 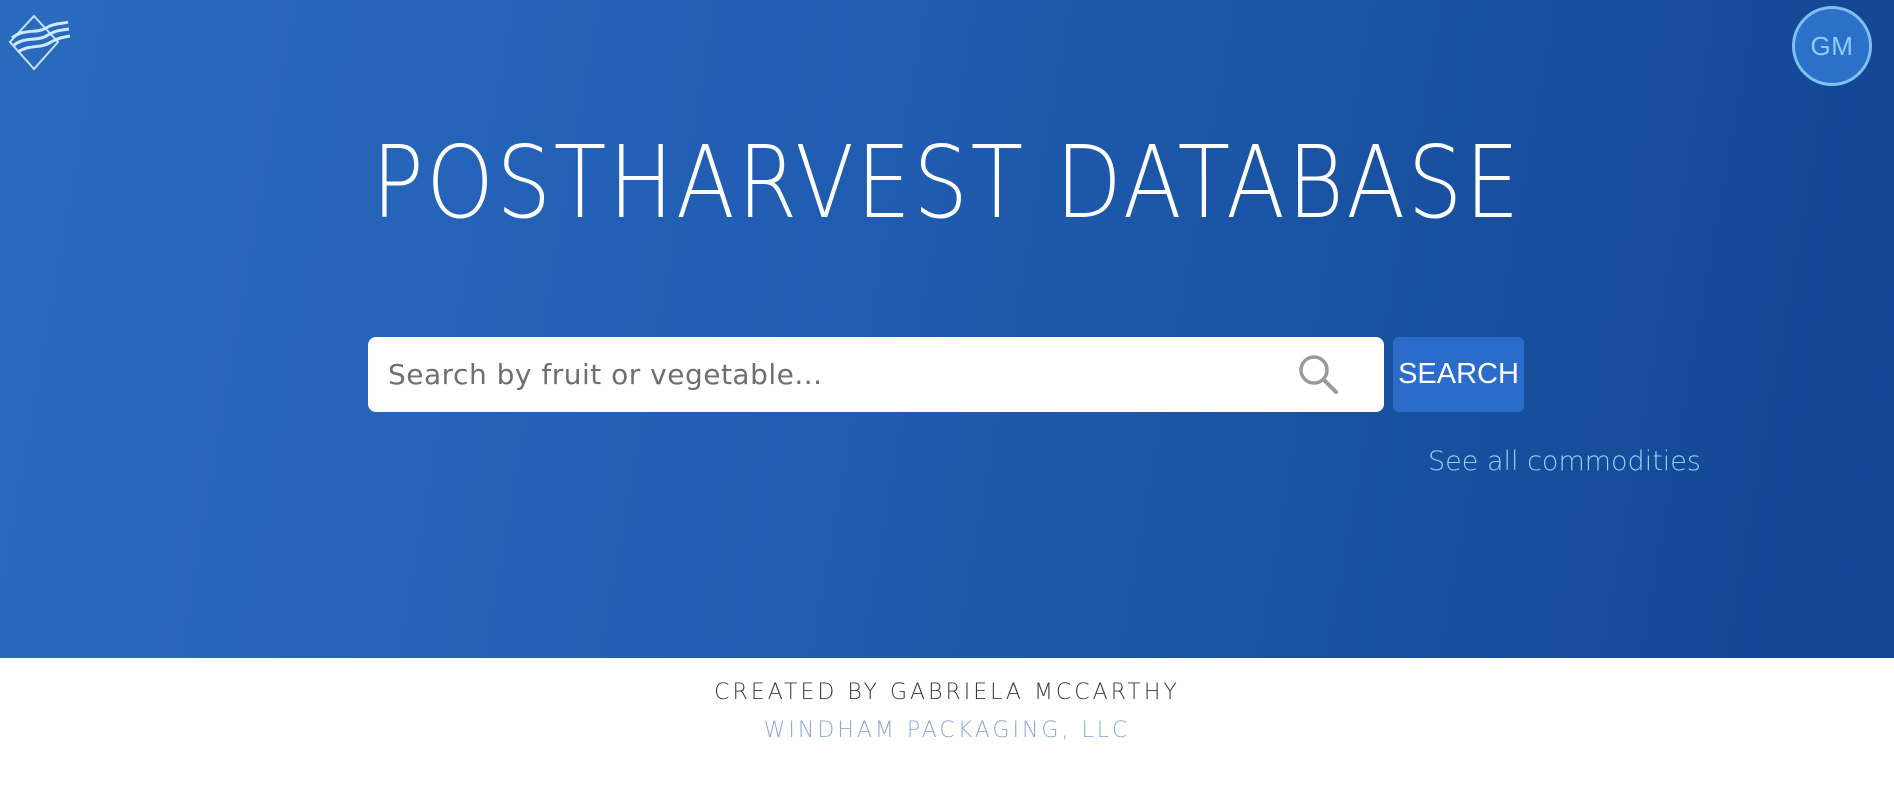 I want to click on search-button: SEARCH, so click(x=1458, y=374).